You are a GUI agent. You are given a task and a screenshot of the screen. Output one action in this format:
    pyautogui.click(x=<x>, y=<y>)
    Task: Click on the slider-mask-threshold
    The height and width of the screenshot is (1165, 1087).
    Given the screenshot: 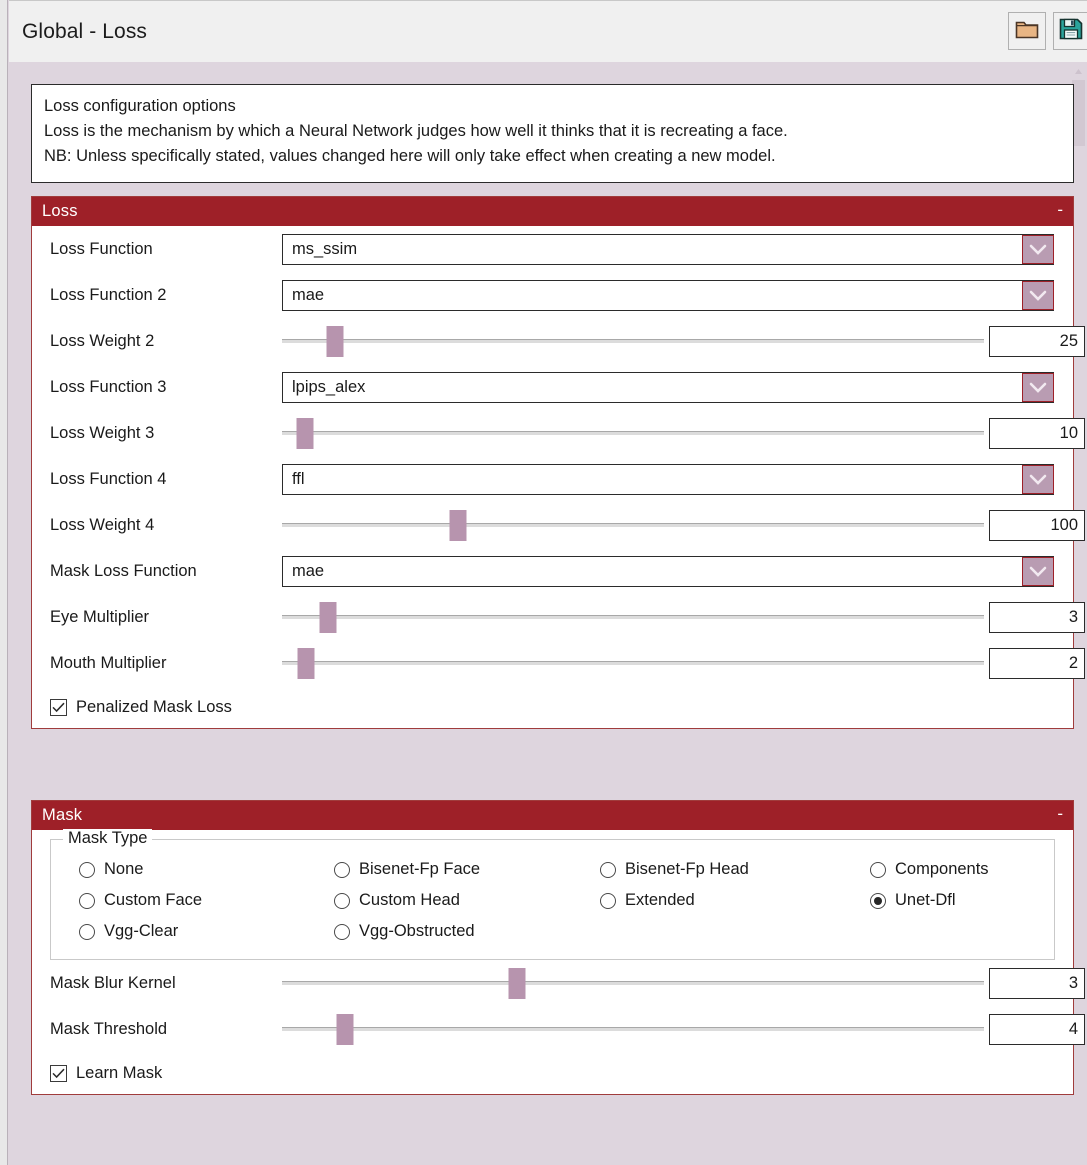 What is the action you would take?
    pyautogui.click(x=633, y=1029)
    